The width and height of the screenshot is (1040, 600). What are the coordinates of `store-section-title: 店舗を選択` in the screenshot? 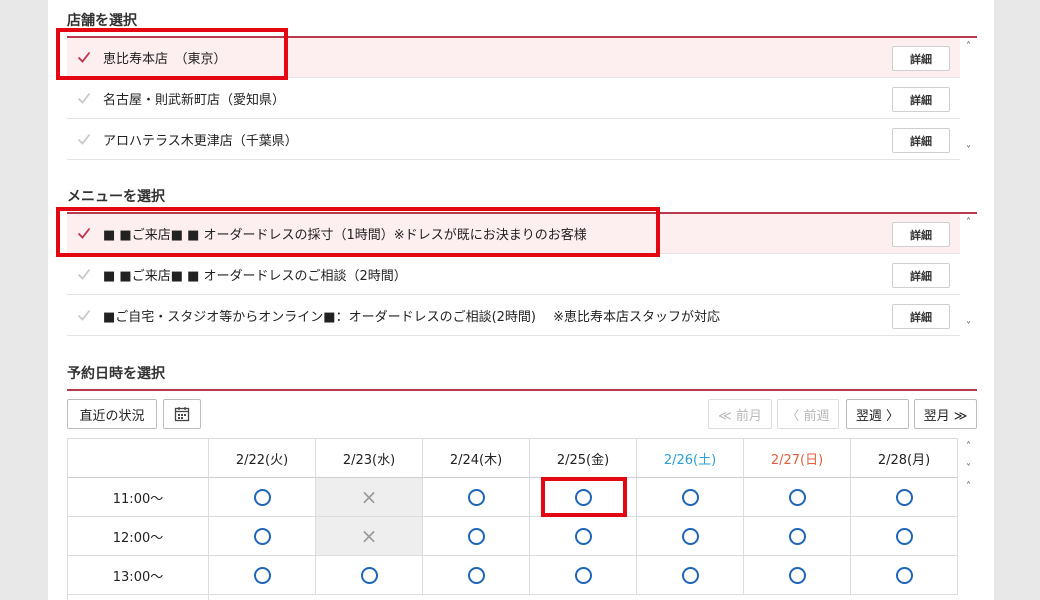 It's located at (102, 21).